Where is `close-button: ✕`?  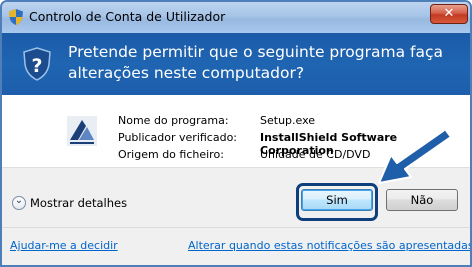
close-button: ✕ is located at coordinates (449, 14).